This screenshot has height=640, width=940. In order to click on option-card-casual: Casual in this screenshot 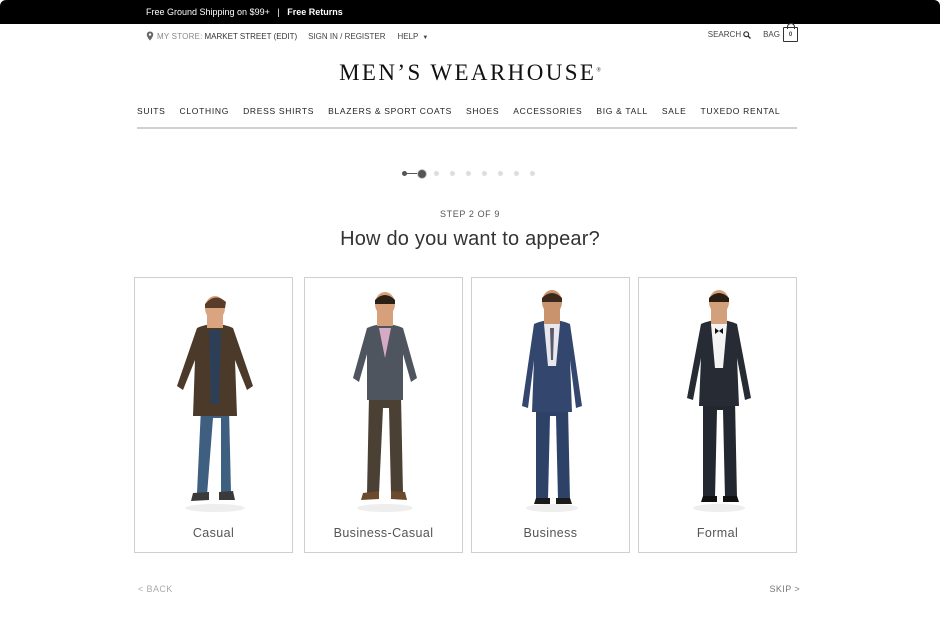, I will do `click(213, 415)`.